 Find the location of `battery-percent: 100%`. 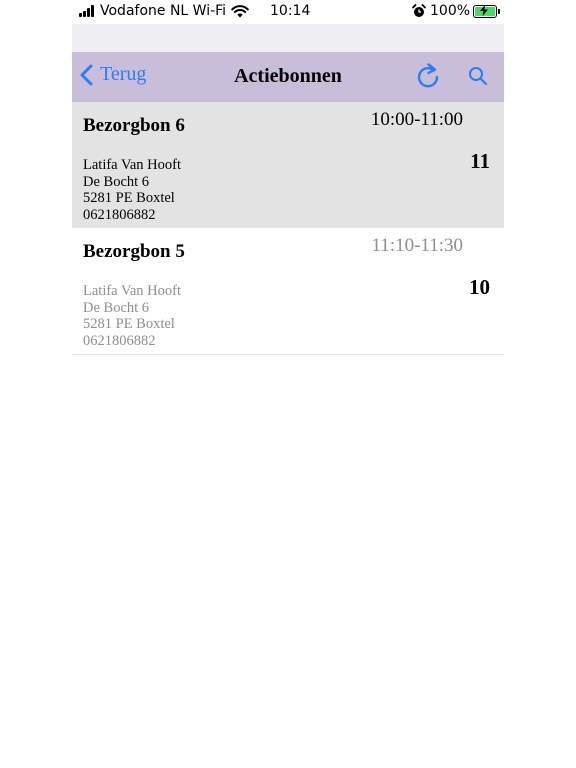

battery-percent: 100% is located at coordinates (450, 11).